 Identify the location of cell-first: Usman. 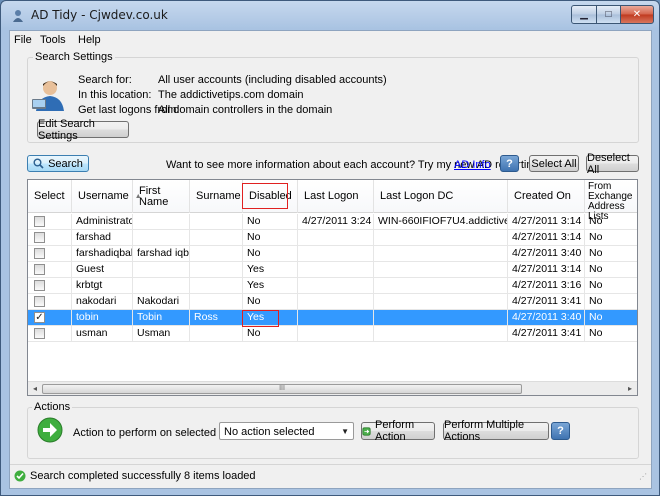
(161, 334).